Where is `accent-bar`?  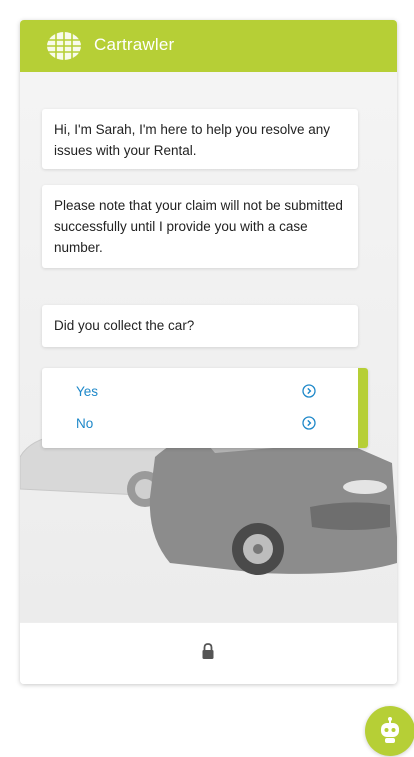
accent-bar is located at coordinates (363, 408).